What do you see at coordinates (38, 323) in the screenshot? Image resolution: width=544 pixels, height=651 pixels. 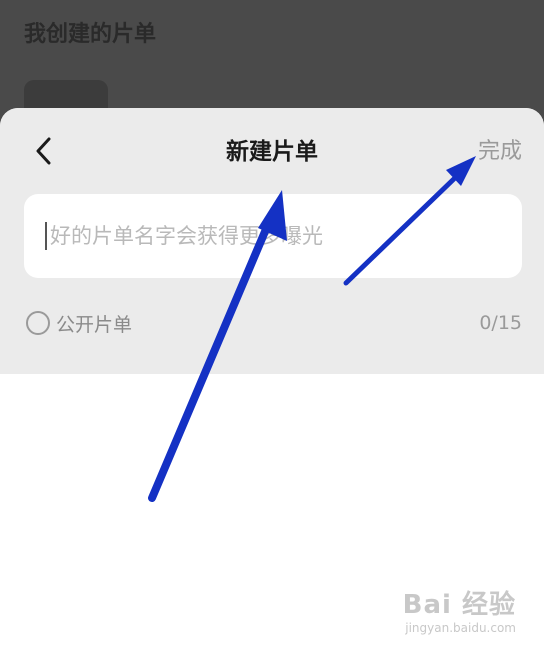 I see `public-radio` at bounding box center [38, 323].